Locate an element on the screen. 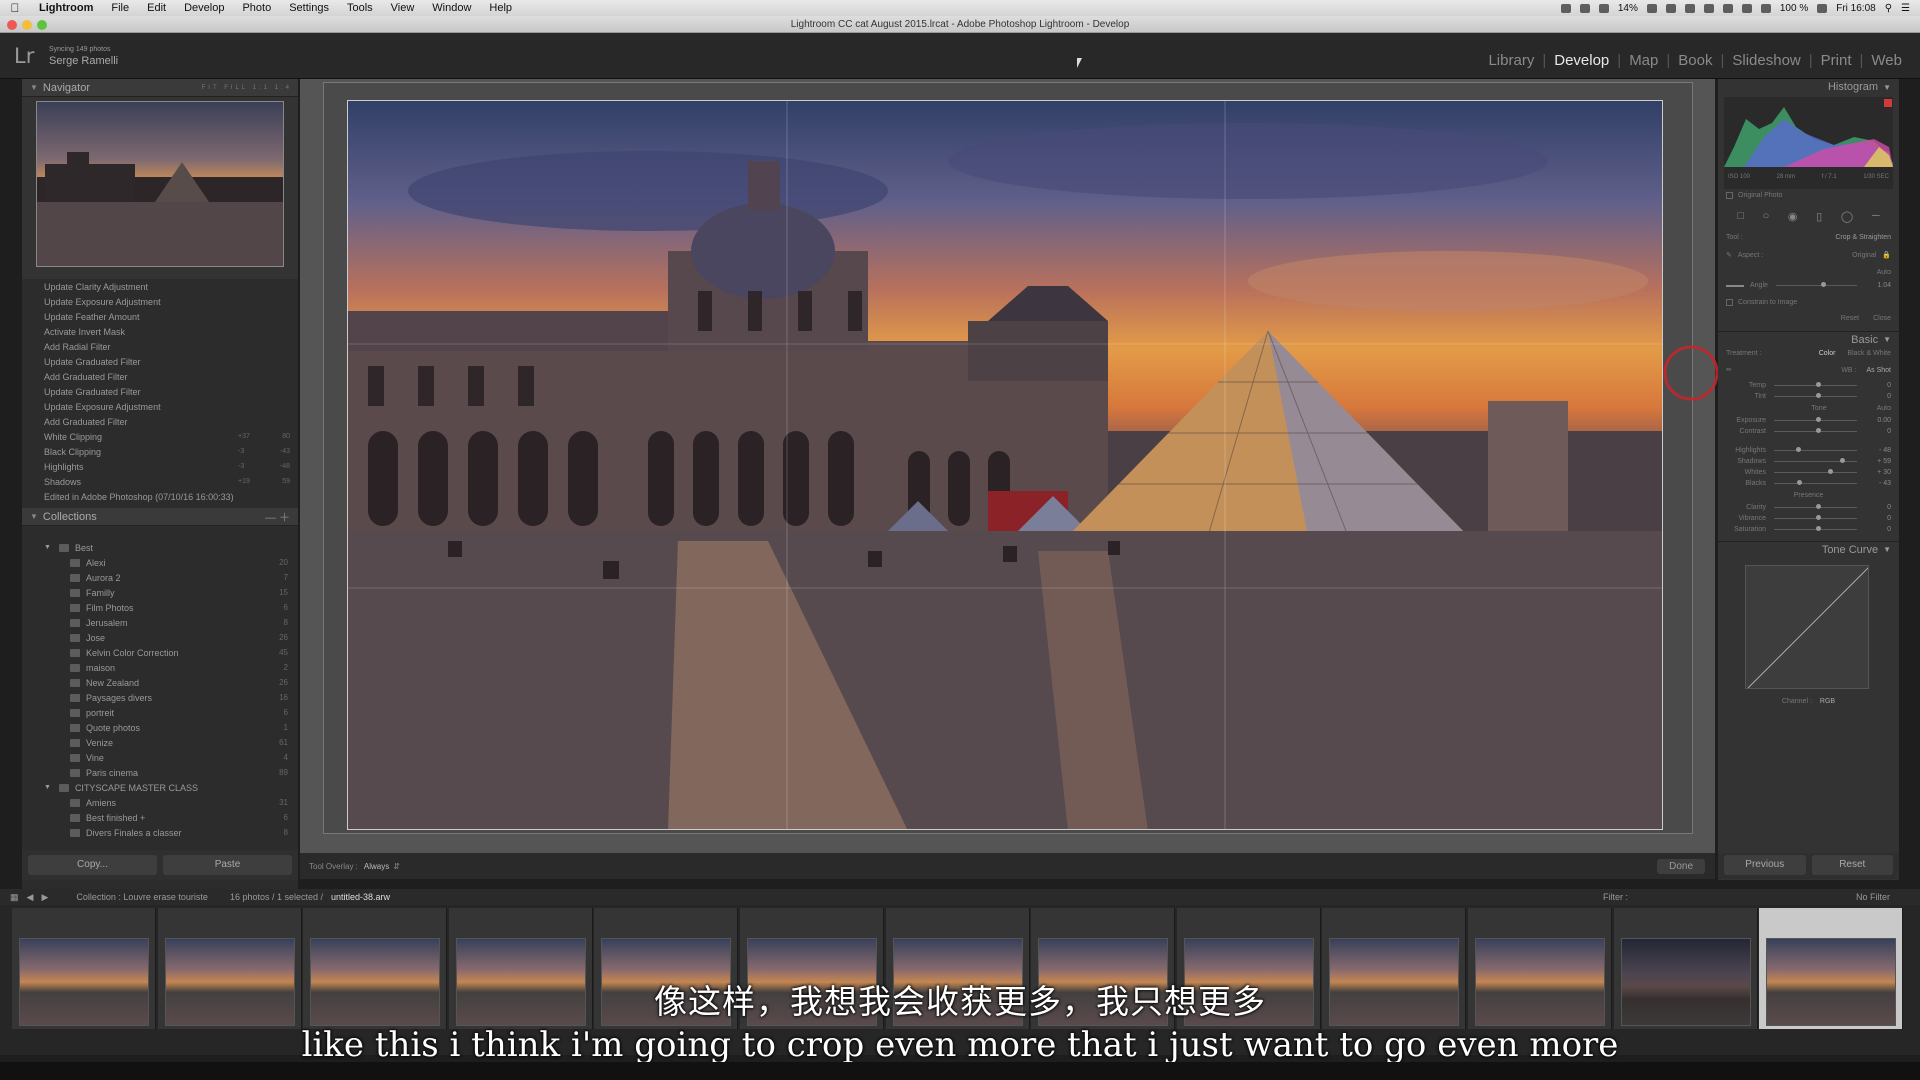 The height and width of the screenshot is (1080, 1920). slider-value: + 30 is located at coordinates (1878, 472).